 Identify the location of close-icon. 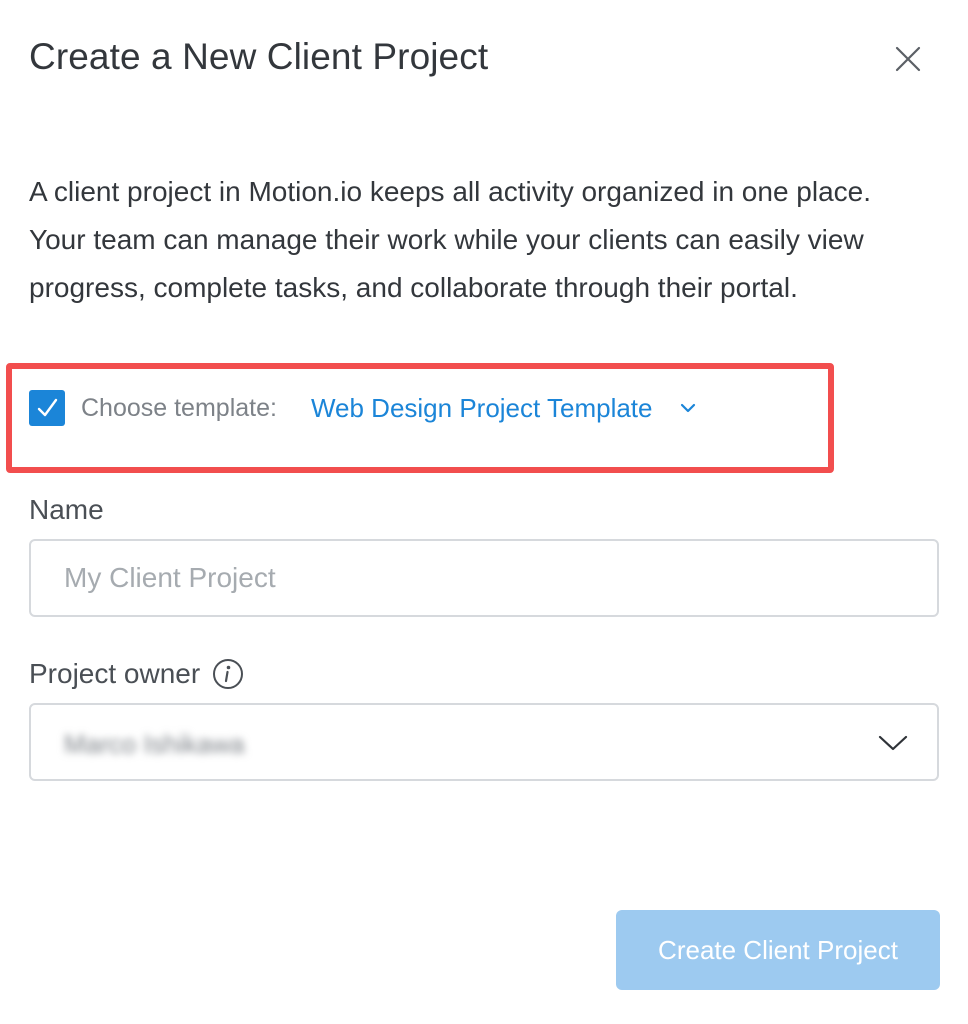
(908, 59).